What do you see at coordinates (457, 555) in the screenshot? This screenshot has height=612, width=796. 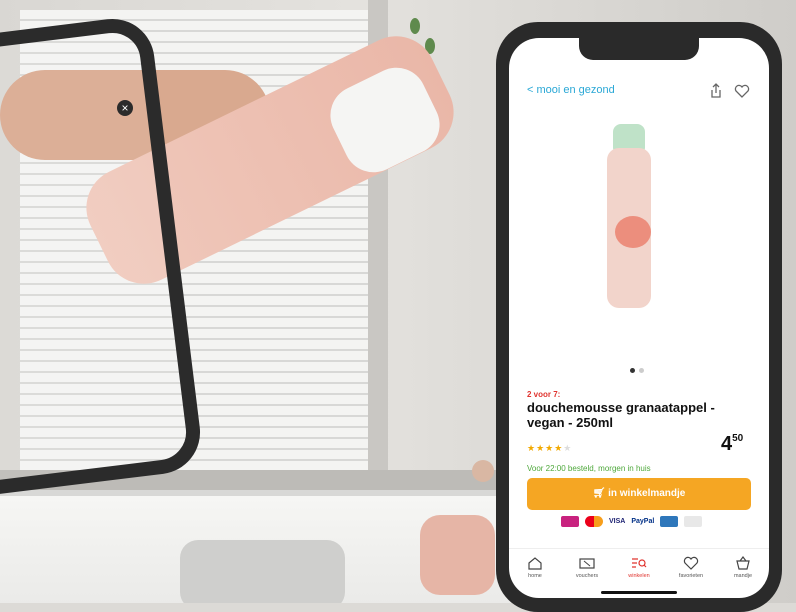 I see `pink-cloth` at bounding box center [457, 555].